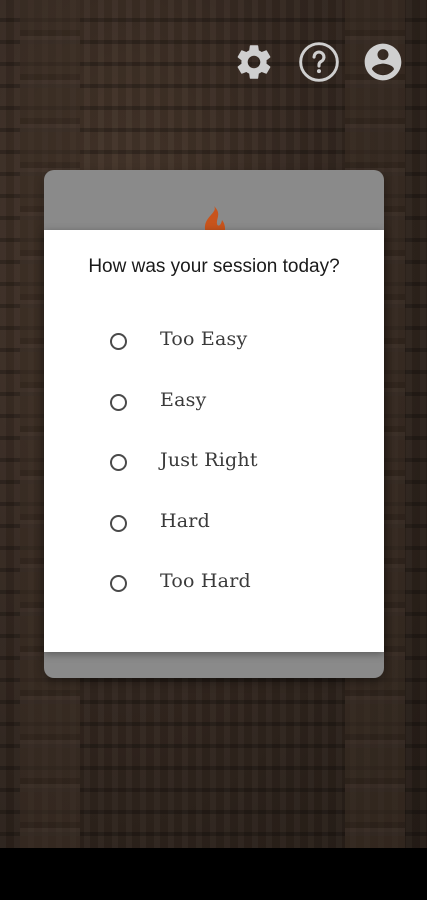  Describe the element at coordinates (214, 352) in the screenshot. I see `option-too-easy: Too Easy` at that location.